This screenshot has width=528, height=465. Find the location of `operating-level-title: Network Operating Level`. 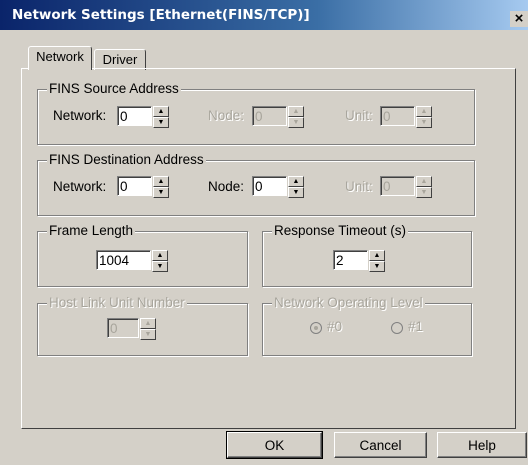

operating-level-title: Network Operating Level is located at coordinates (348, 302).